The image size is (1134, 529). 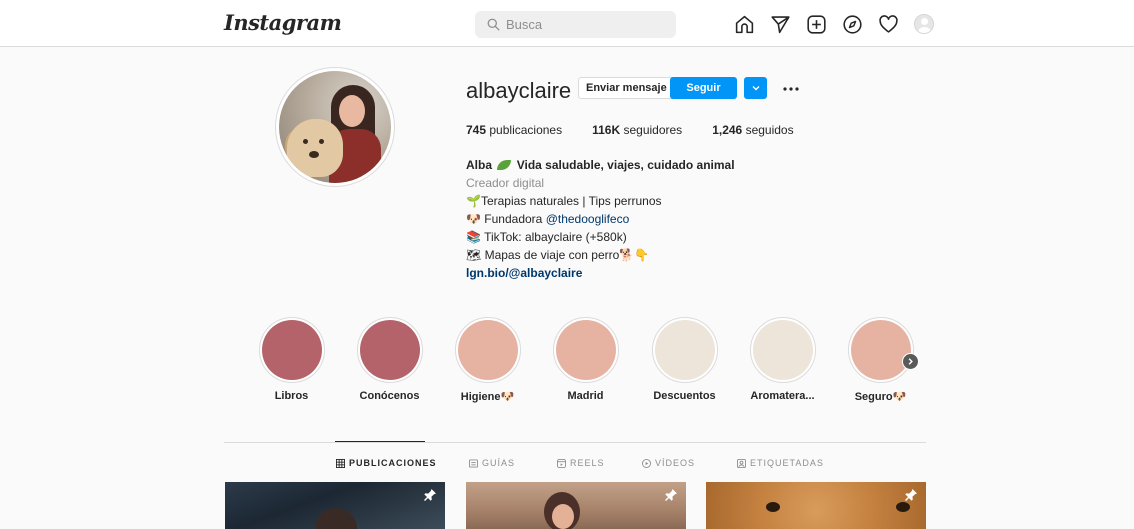 I want to click on highlights-next-button, so click(x=910, y=361).